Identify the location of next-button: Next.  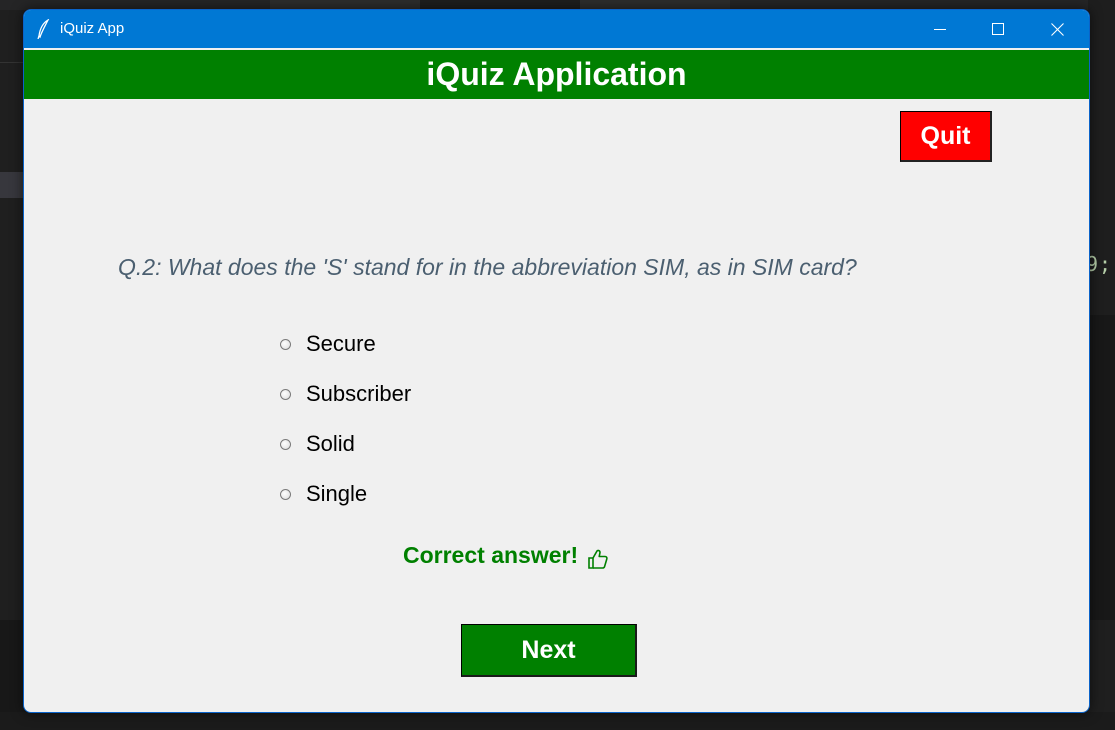
(549, 650).